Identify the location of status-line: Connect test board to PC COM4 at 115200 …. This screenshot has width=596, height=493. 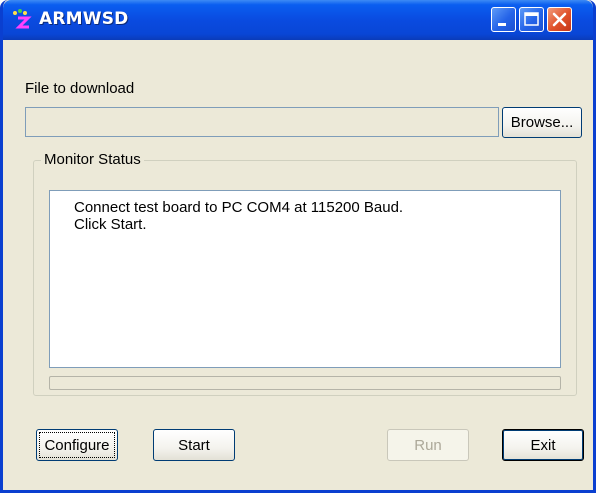
(239, 207).